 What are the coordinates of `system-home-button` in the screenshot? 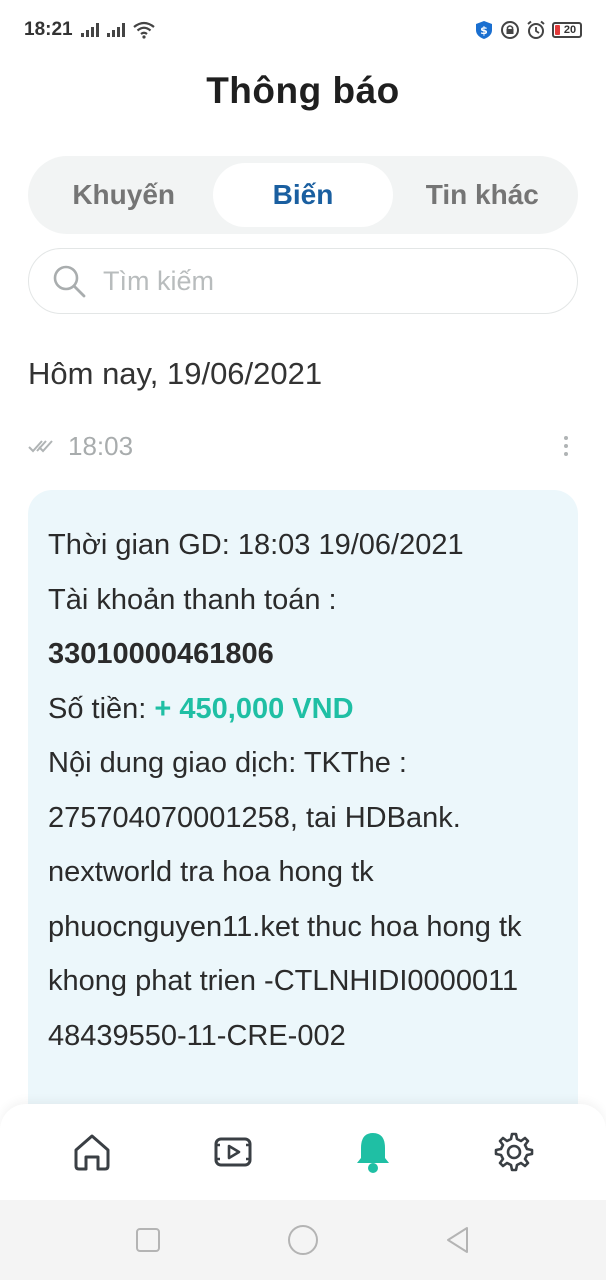 It's located at (303, 1240).